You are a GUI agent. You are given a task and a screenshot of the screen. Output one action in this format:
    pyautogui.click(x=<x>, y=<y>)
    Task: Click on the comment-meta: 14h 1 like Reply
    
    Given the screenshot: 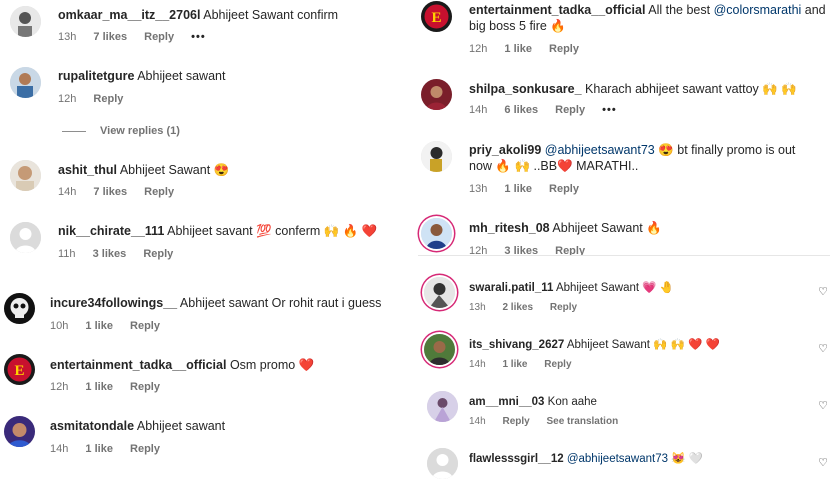 What is the action you would take?
    pyautogui.click(x=112, y=449)
    